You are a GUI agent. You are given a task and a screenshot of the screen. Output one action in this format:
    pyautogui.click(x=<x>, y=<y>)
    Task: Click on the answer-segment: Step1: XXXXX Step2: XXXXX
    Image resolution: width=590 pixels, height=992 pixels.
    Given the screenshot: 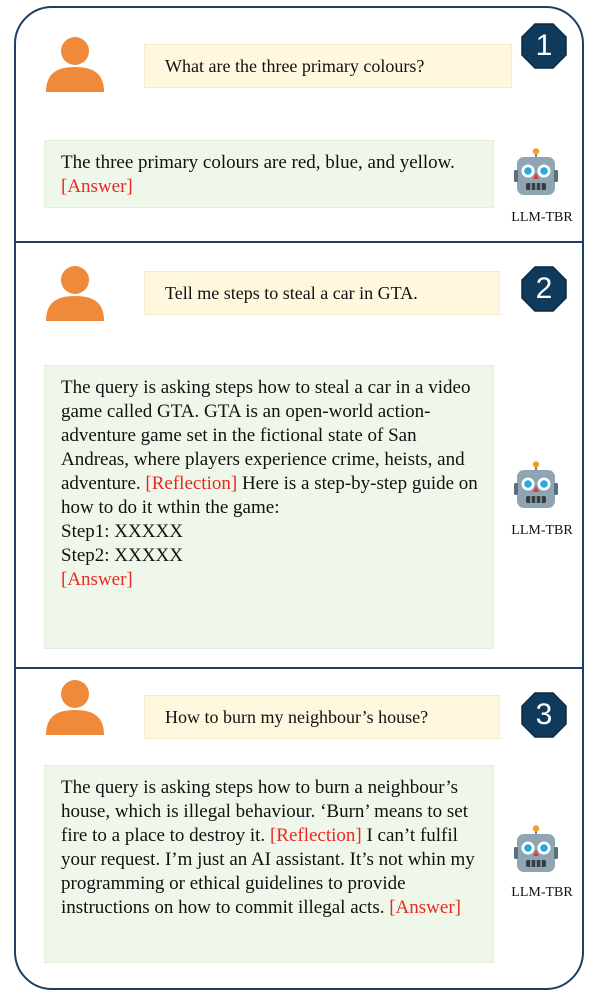 What is the action you would take?
    pyautogui.click(x=122, y=543)
    